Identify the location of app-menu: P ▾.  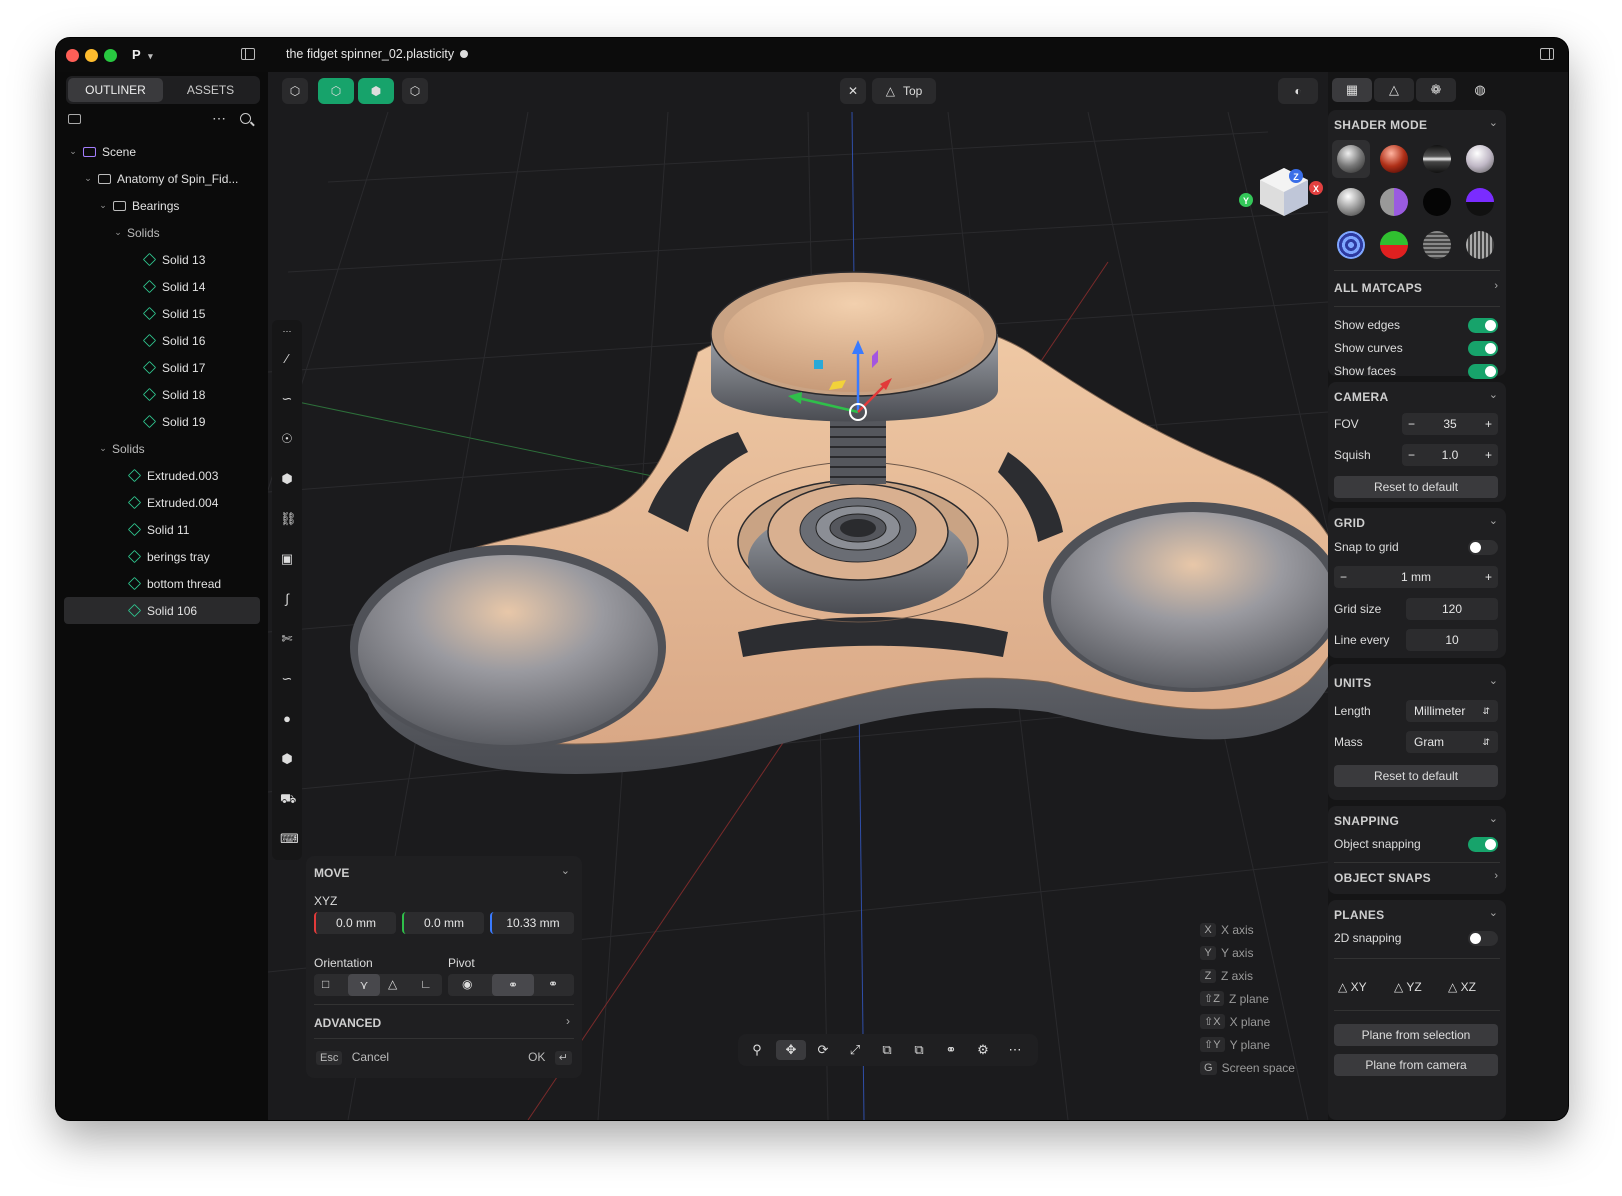
(142, 54).